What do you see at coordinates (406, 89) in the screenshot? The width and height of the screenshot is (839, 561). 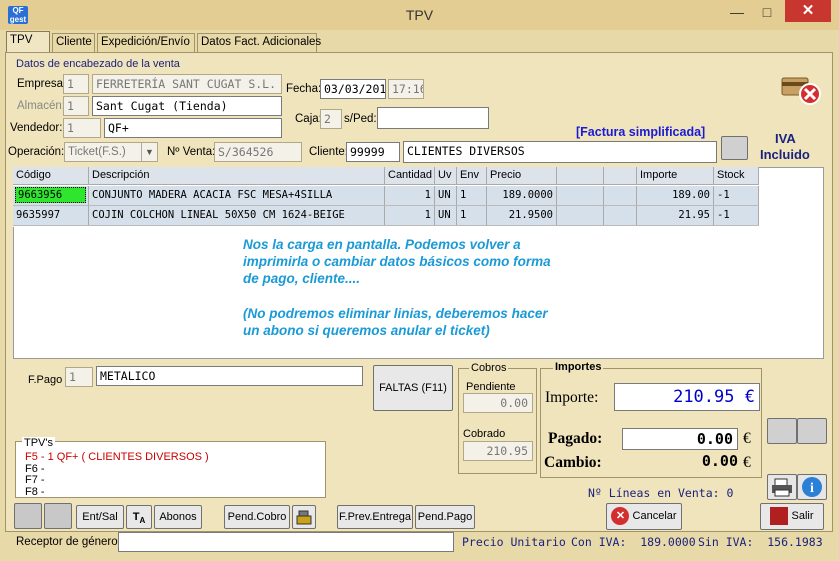 I see `hora-field: 17:16` at bounding box center [406, 89].